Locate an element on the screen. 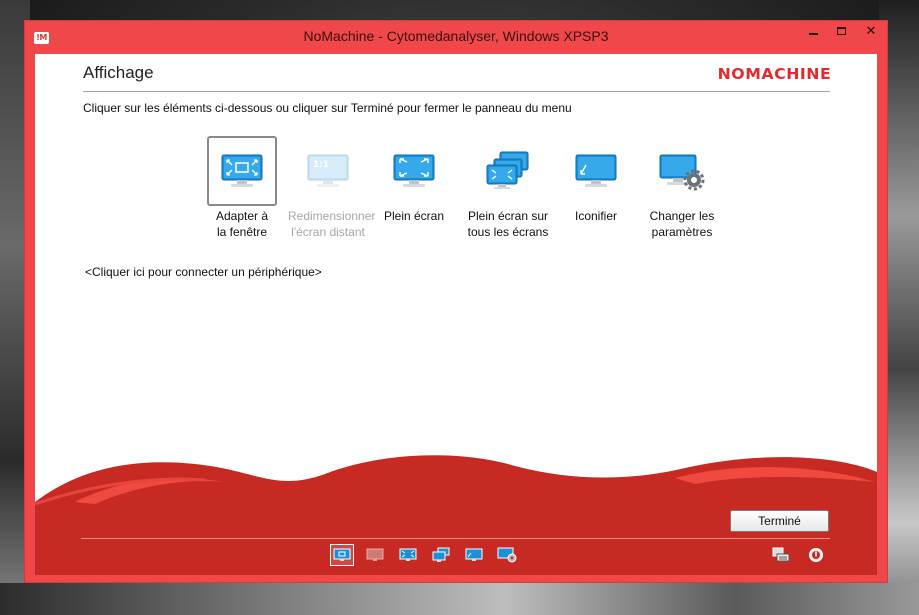 This screenshot has width=919, height=615. option-fullscreen-label: Plein écran is located at coordinates (414, 216).